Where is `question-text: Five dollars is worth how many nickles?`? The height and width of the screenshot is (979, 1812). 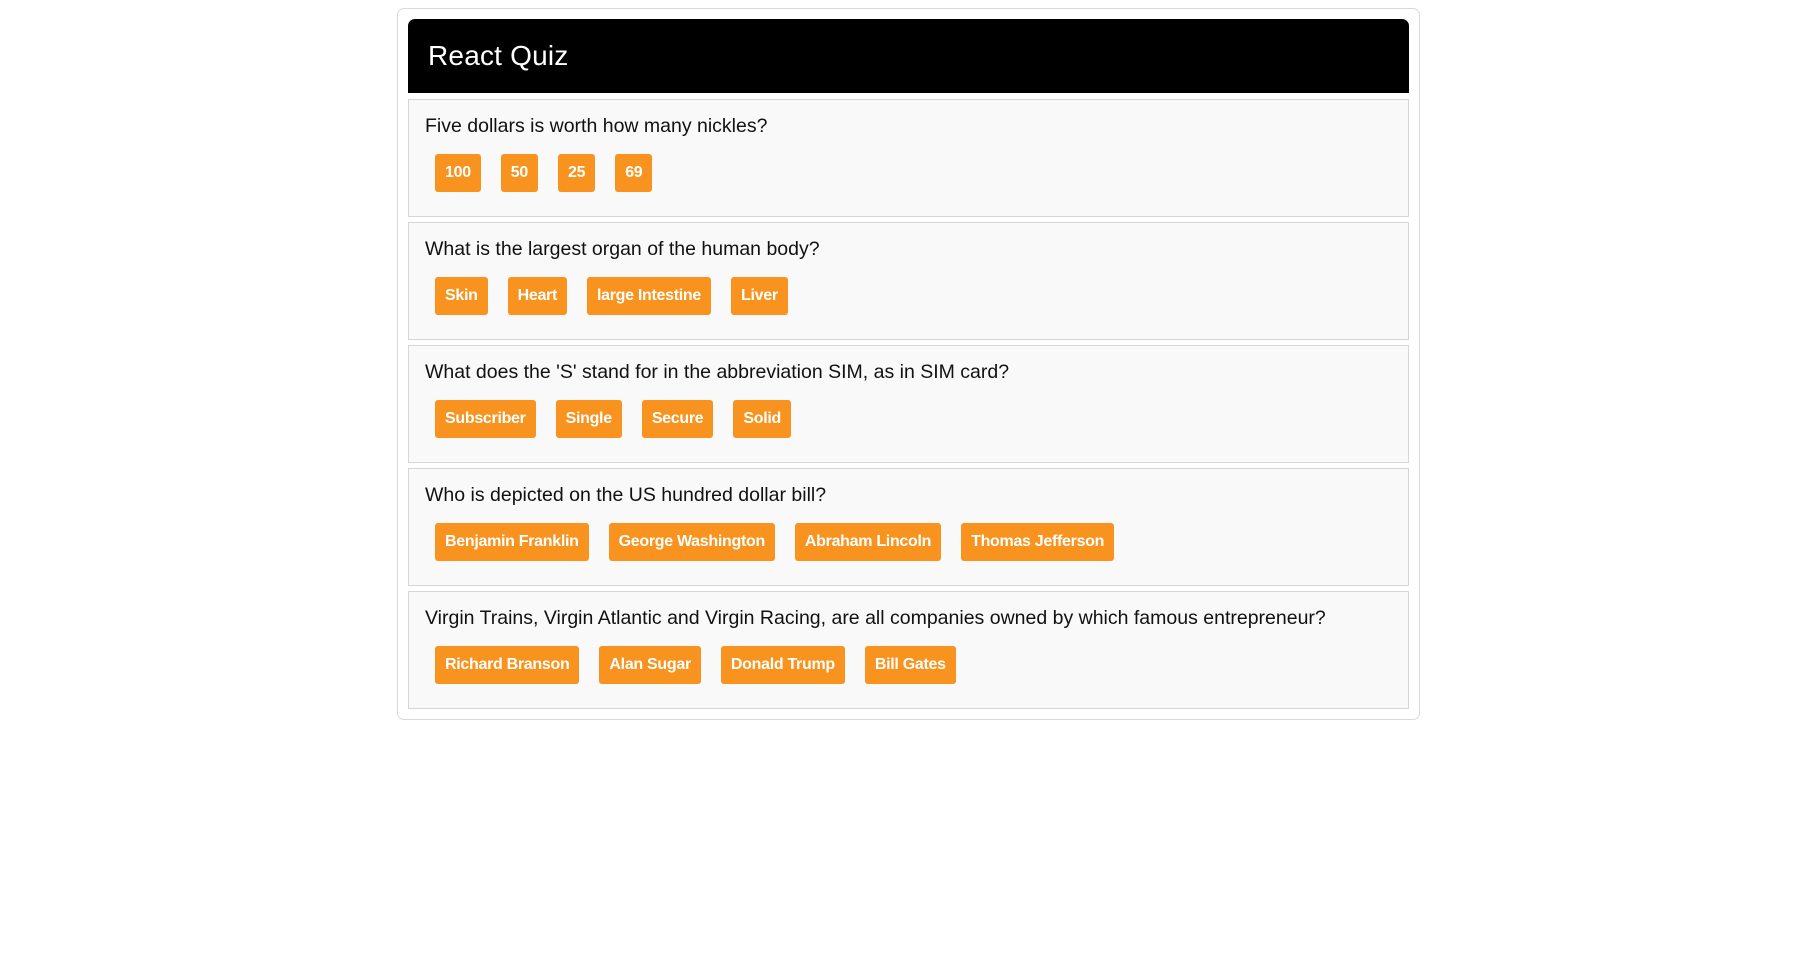
question-text: Five dollars is worth how many nickles? is located at coordinates (596, 126).